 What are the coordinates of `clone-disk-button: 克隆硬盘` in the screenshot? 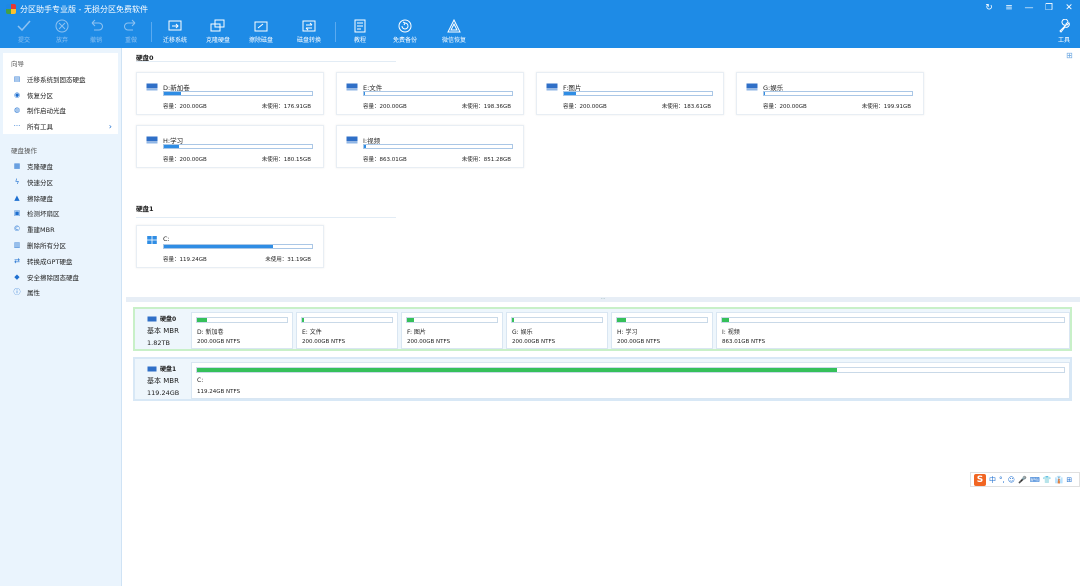 It's located at (218, 33).